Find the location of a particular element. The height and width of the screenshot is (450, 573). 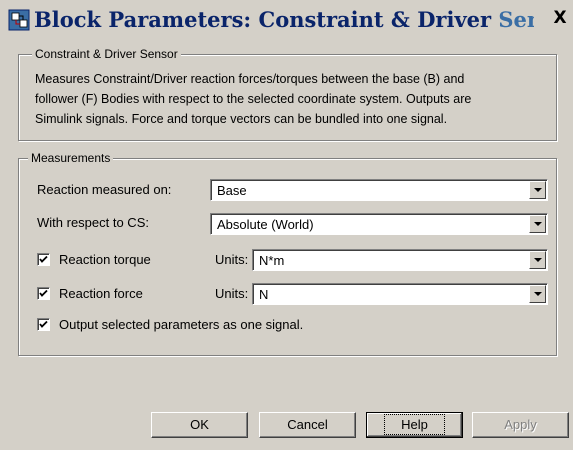

window-title-main: Block Parameters: Constraint & Driver is located at coordinates (266, 19).